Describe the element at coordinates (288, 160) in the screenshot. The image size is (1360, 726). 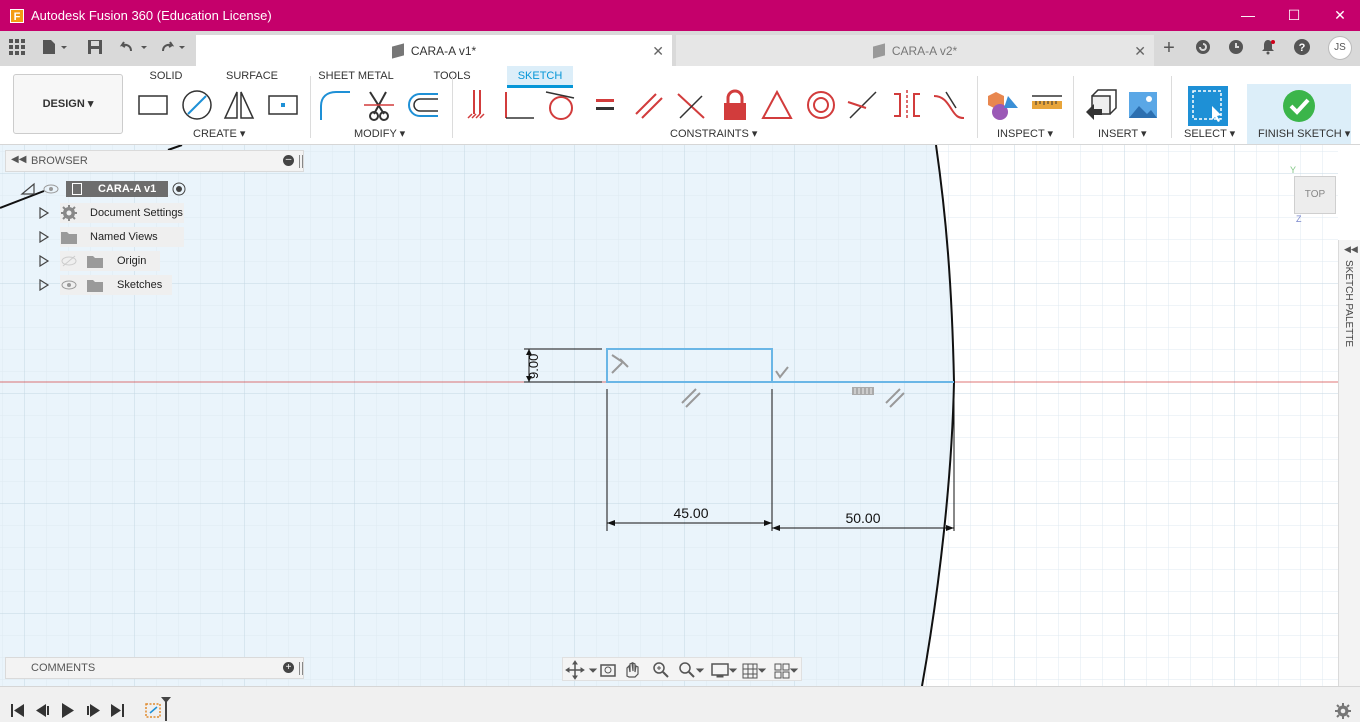
I see `browser-collapse-button: –` at that location.